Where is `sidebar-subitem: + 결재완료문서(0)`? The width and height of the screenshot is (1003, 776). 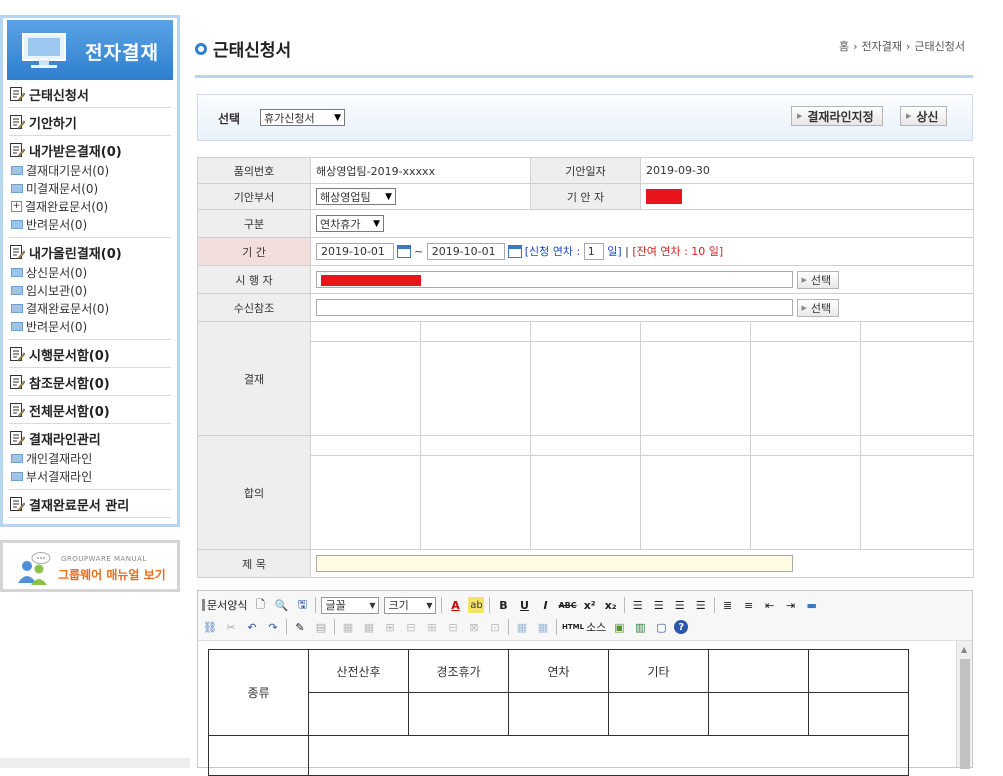
sidebar-subitem: + 결재완료문서(0) is located at coordinates (90, 206).